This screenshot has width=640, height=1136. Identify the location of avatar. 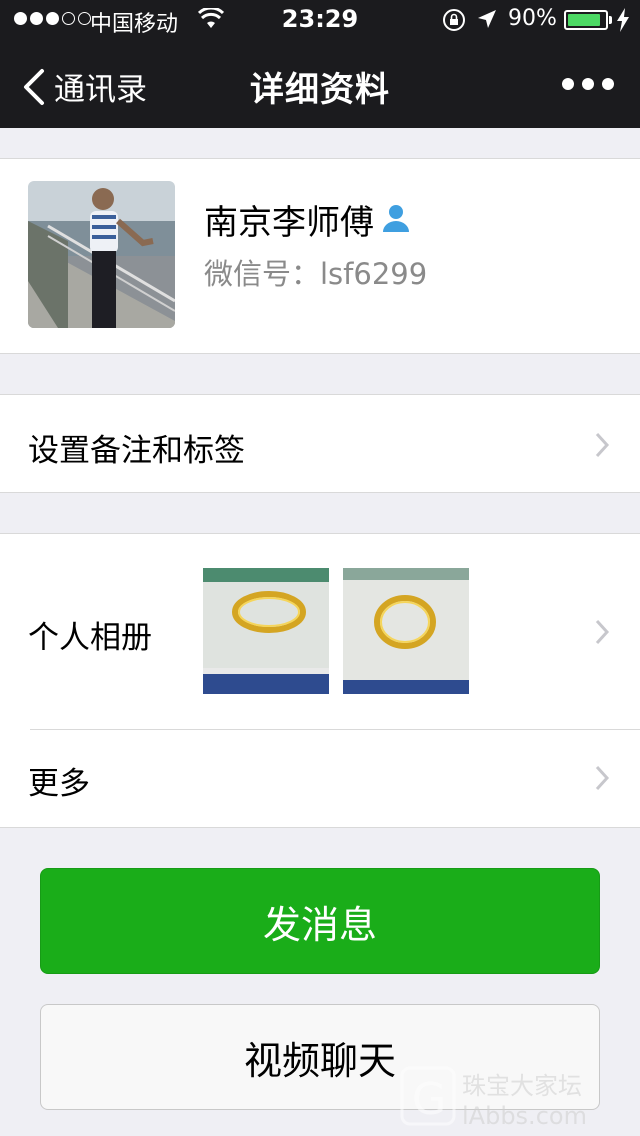
(101, 254).